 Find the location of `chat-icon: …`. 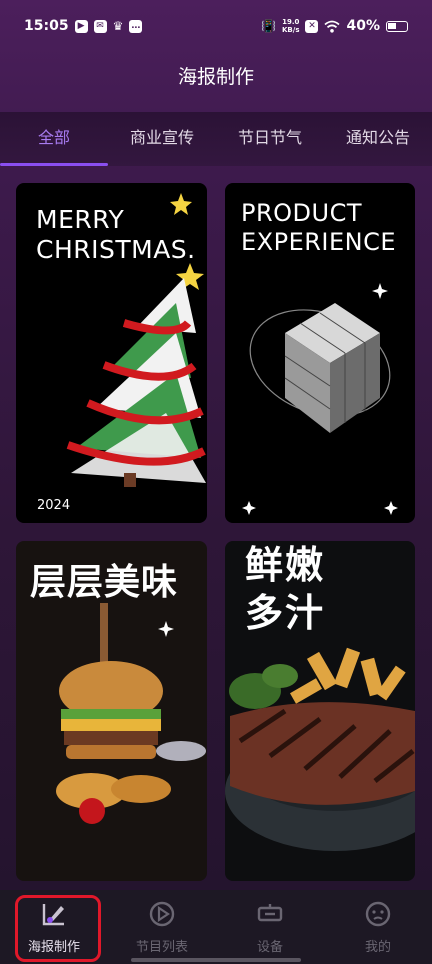

chat-icon: … is located at coordinates (136, 26).